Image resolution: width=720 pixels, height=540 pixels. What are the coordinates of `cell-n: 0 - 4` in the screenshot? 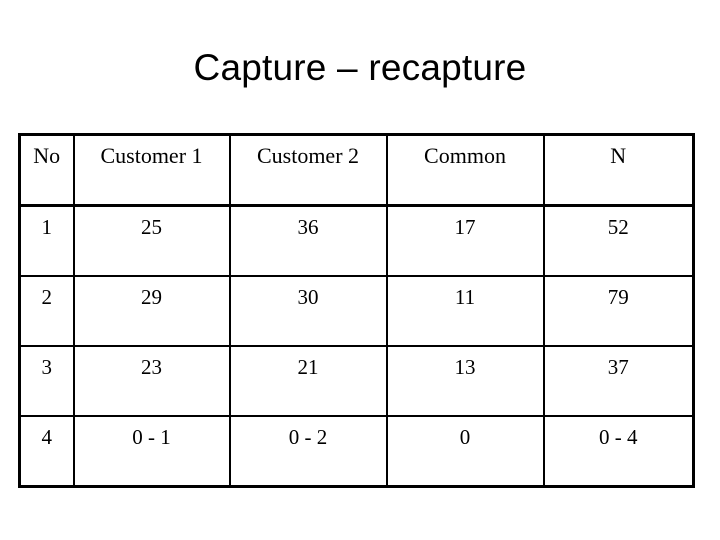 It's located at (618, 451).